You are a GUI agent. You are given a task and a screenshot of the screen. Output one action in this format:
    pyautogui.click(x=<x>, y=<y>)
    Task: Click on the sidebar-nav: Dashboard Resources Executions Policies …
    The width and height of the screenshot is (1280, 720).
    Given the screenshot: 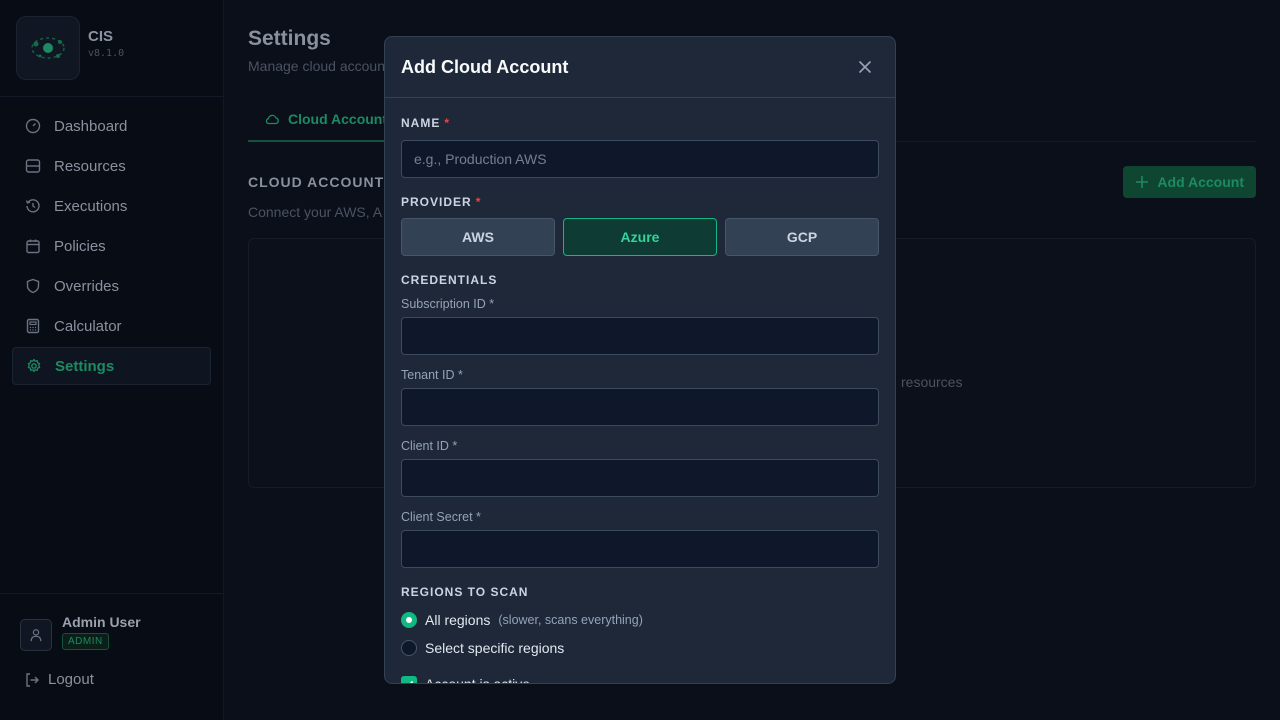 What is the action you would take?
    pyautogui.click(x=111, y=241)
    